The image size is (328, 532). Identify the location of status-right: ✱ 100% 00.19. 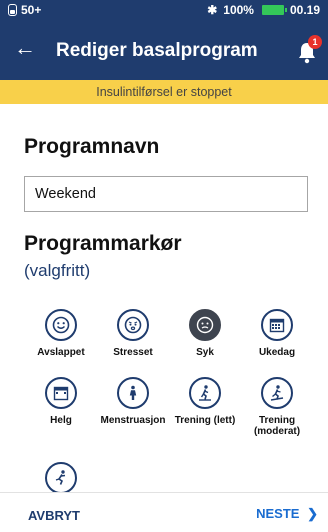
(263, 10).